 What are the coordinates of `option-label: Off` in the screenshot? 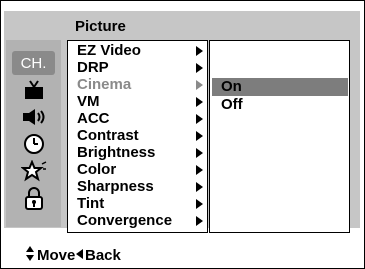 It's located at (232, 104).